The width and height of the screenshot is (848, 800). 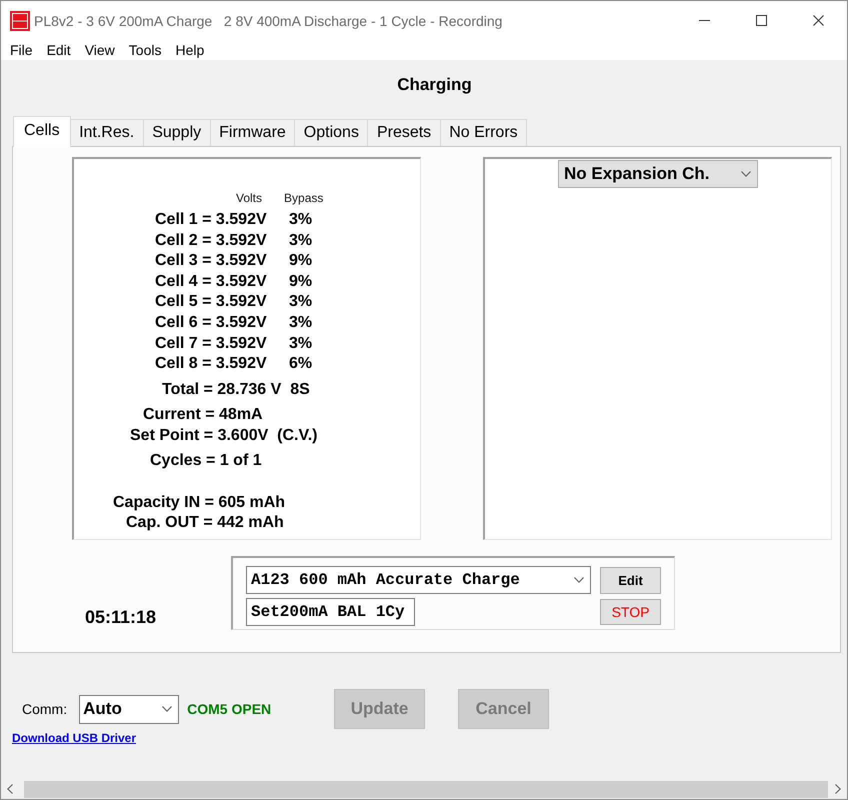 What do you see at coordinates (211, 364) in the screenshot?
I see `cell-voltage-reading: Cell 8 = 3.592V` at bounding box center [211, 364].